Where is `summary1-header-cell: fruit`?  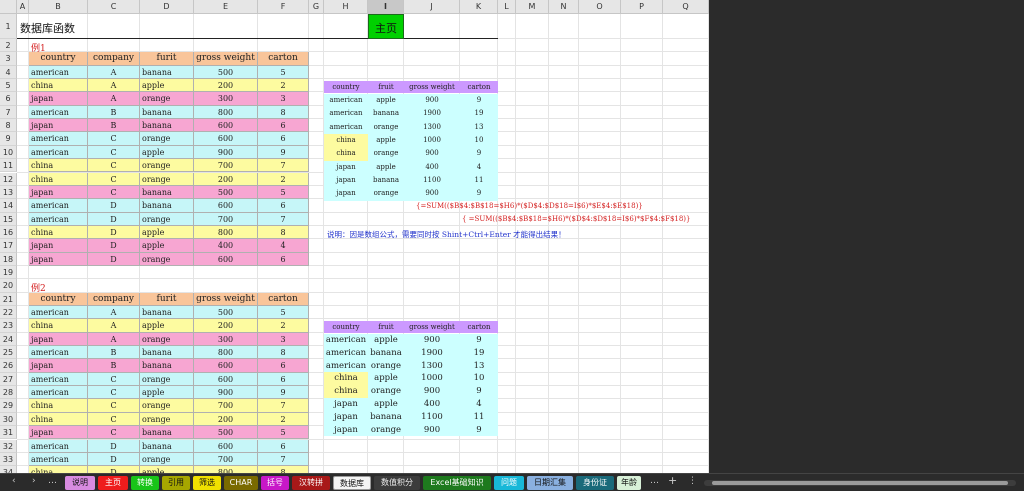 summary1-header-cell: fruit is located at coordinates (386, 87).